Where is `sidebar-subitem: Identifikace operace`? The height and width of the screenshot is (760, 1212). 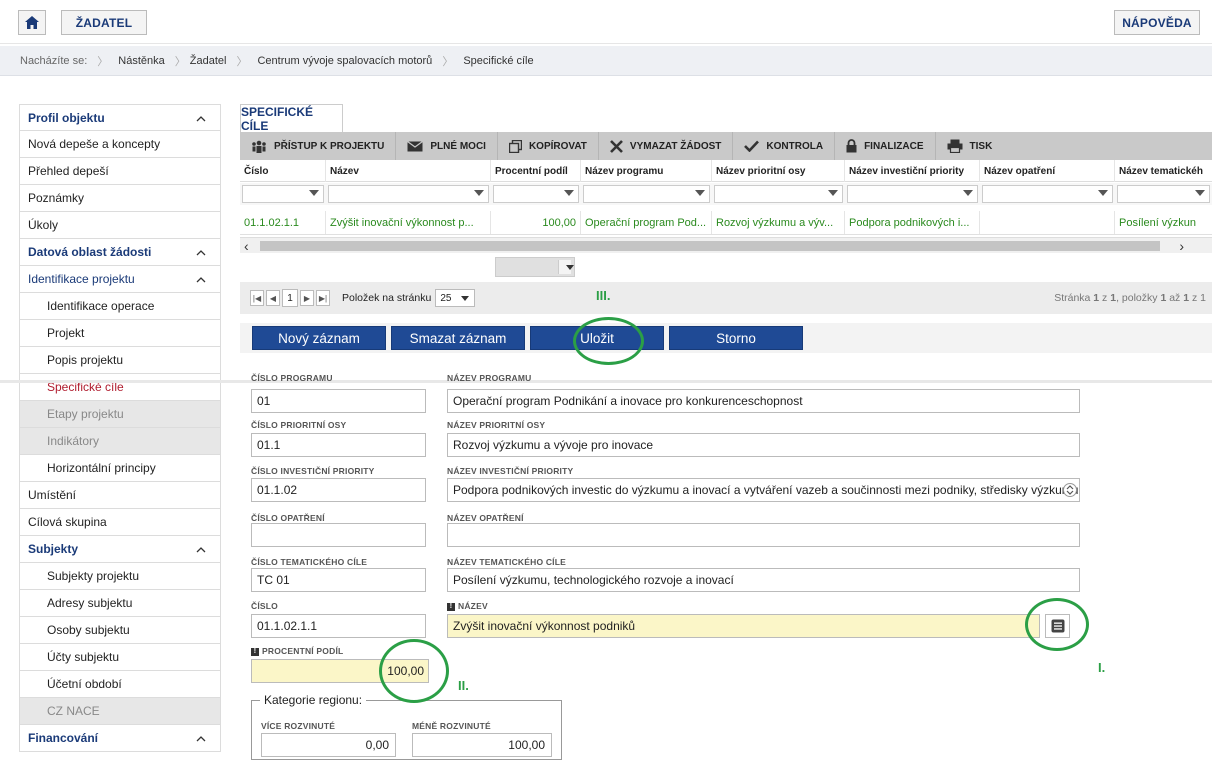 sidebar-subitem: Identifikace operace is located at coordinates (120, 306).